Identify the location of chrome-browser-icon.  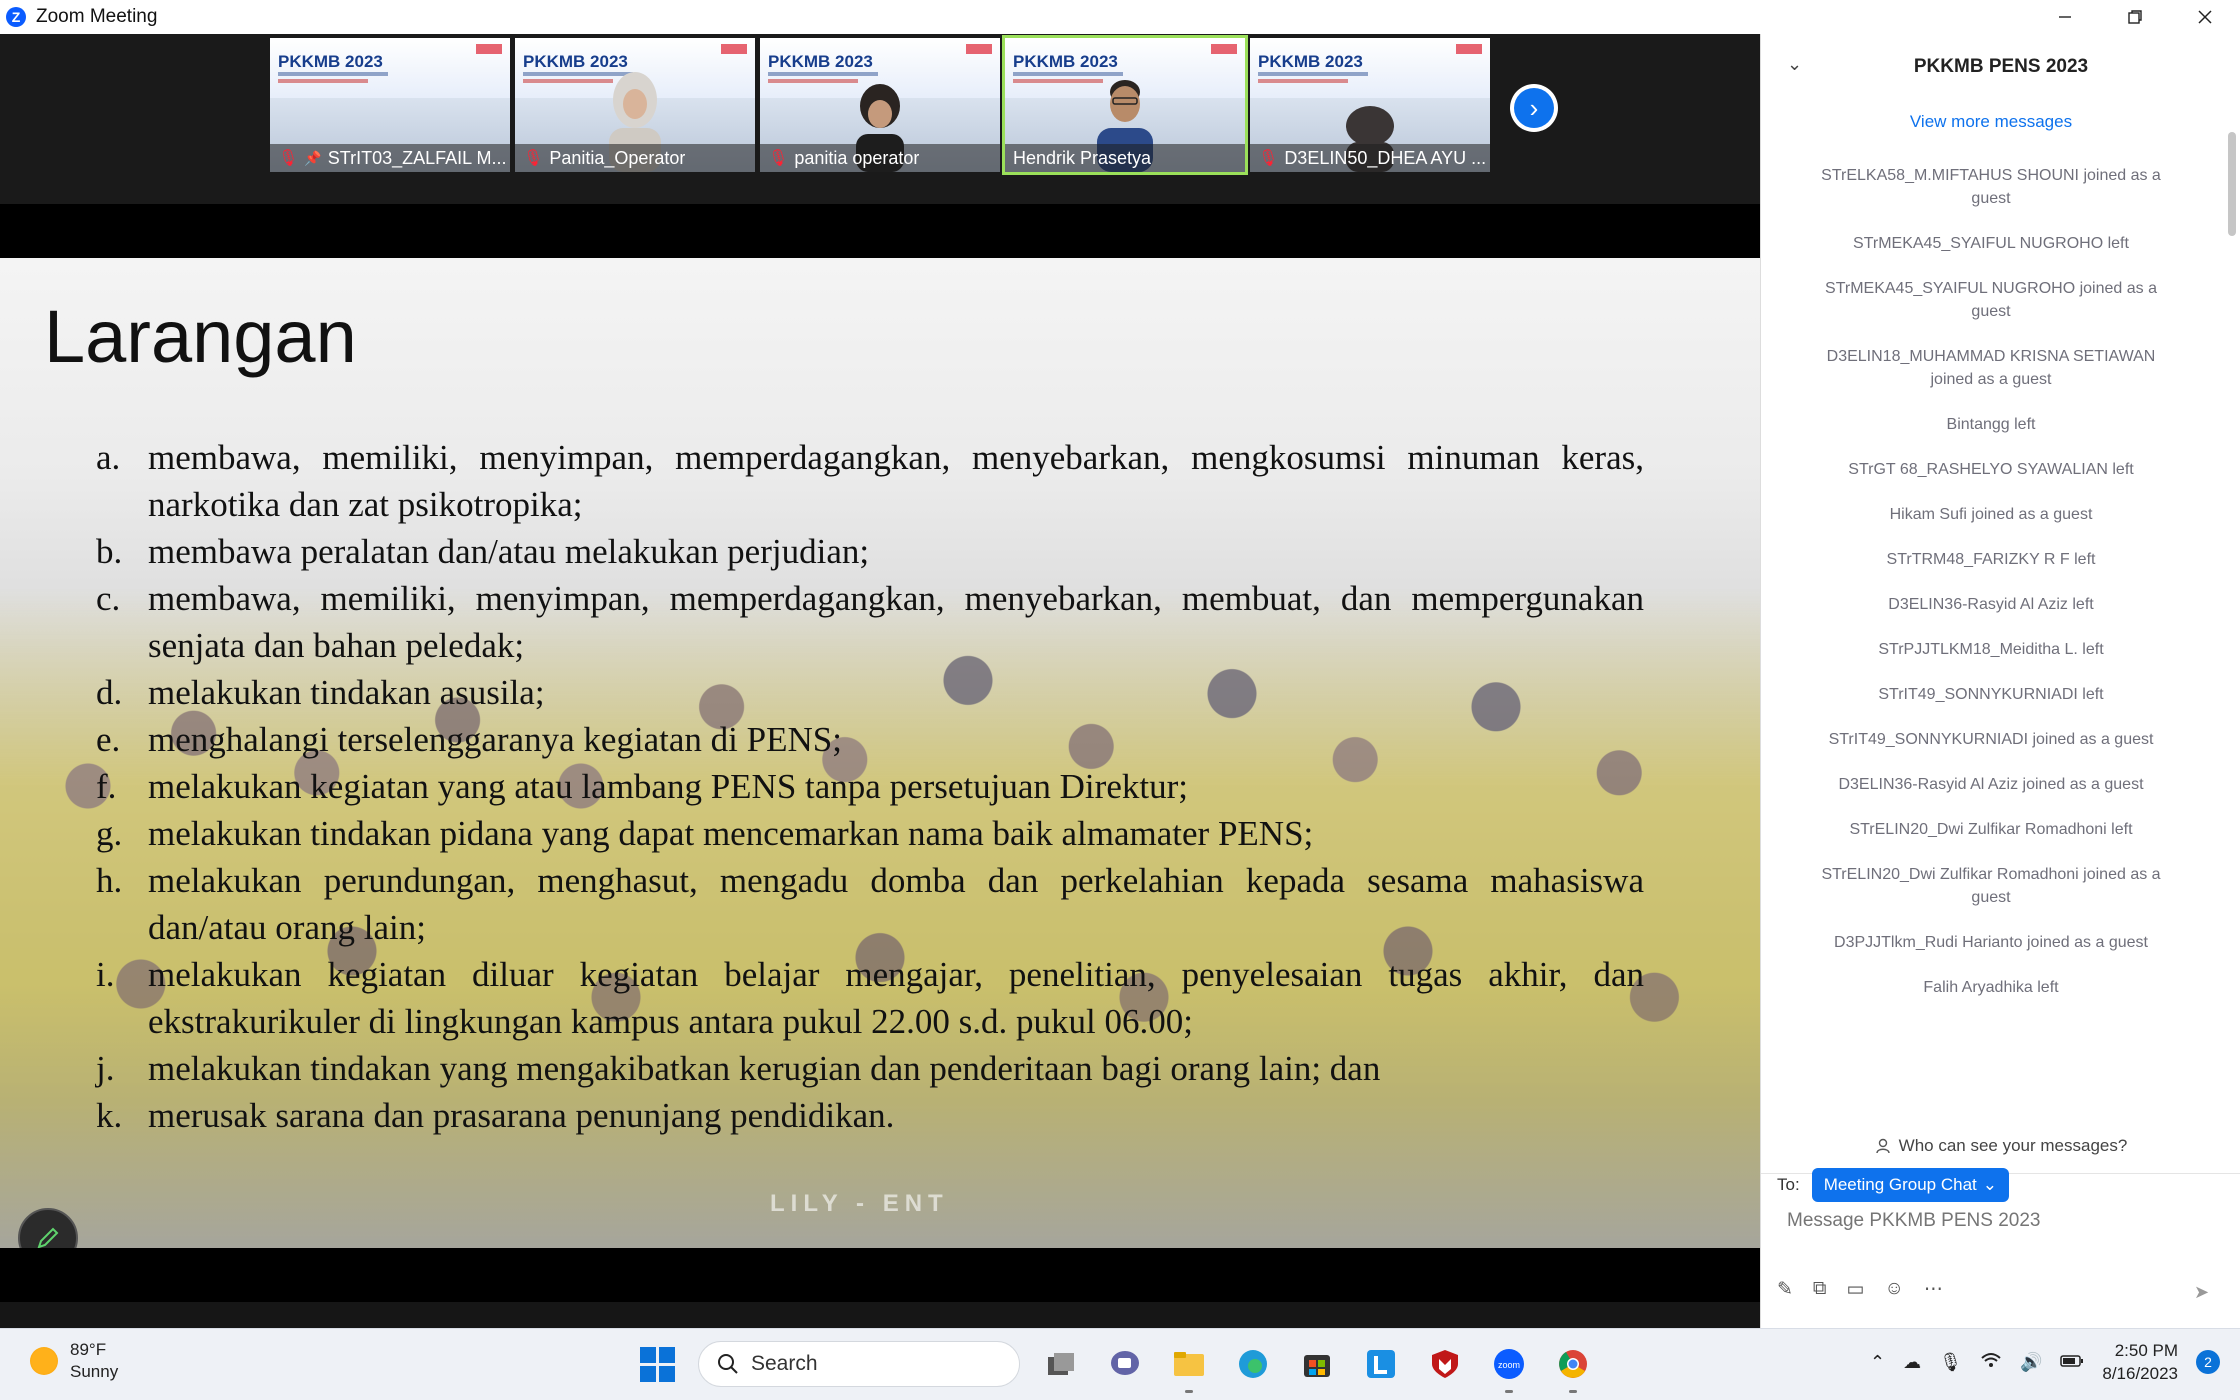
(1573, 1367).